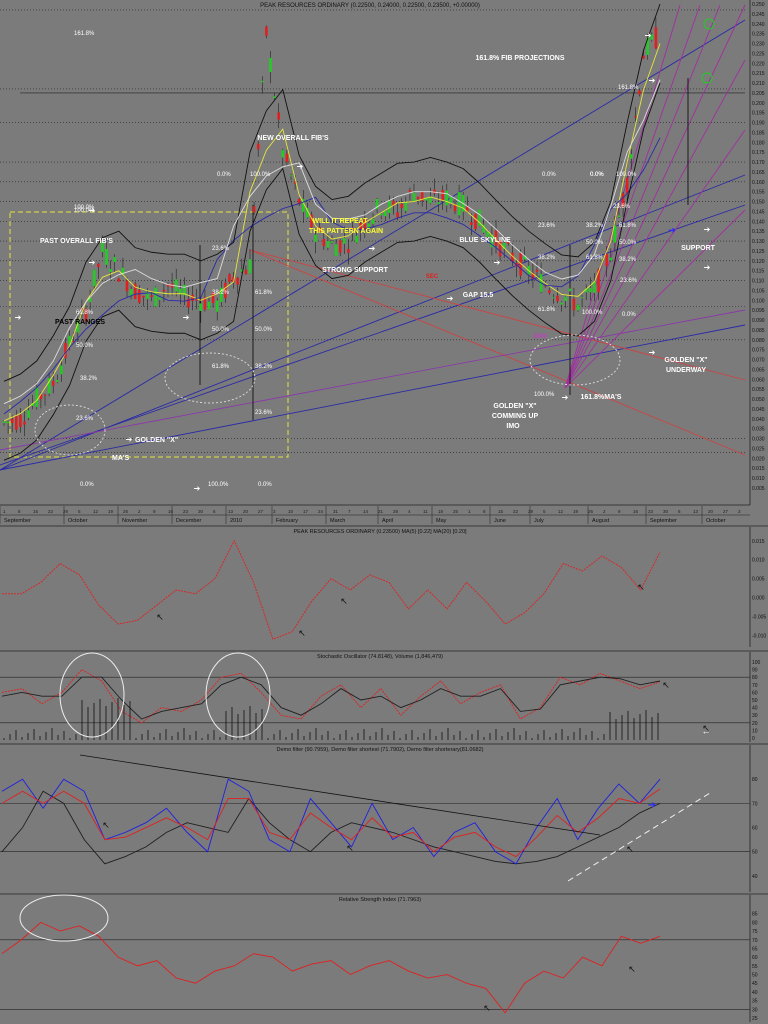  Describe the element at coordinates (156, 440) in the screenshot. I see `annotation-golden-x3: GOLDEN "X"` at that location.